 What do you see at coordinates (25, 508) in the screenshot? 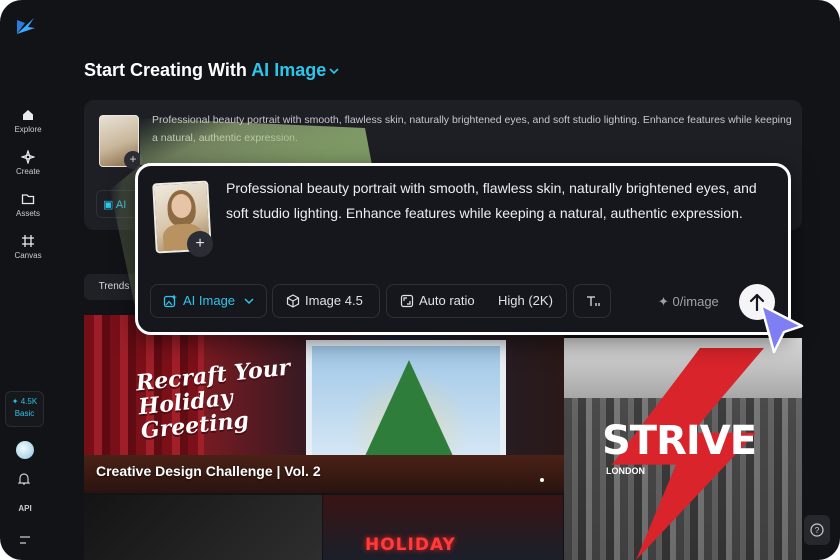
I see `api-link: API` at bounding box center [25, 508].